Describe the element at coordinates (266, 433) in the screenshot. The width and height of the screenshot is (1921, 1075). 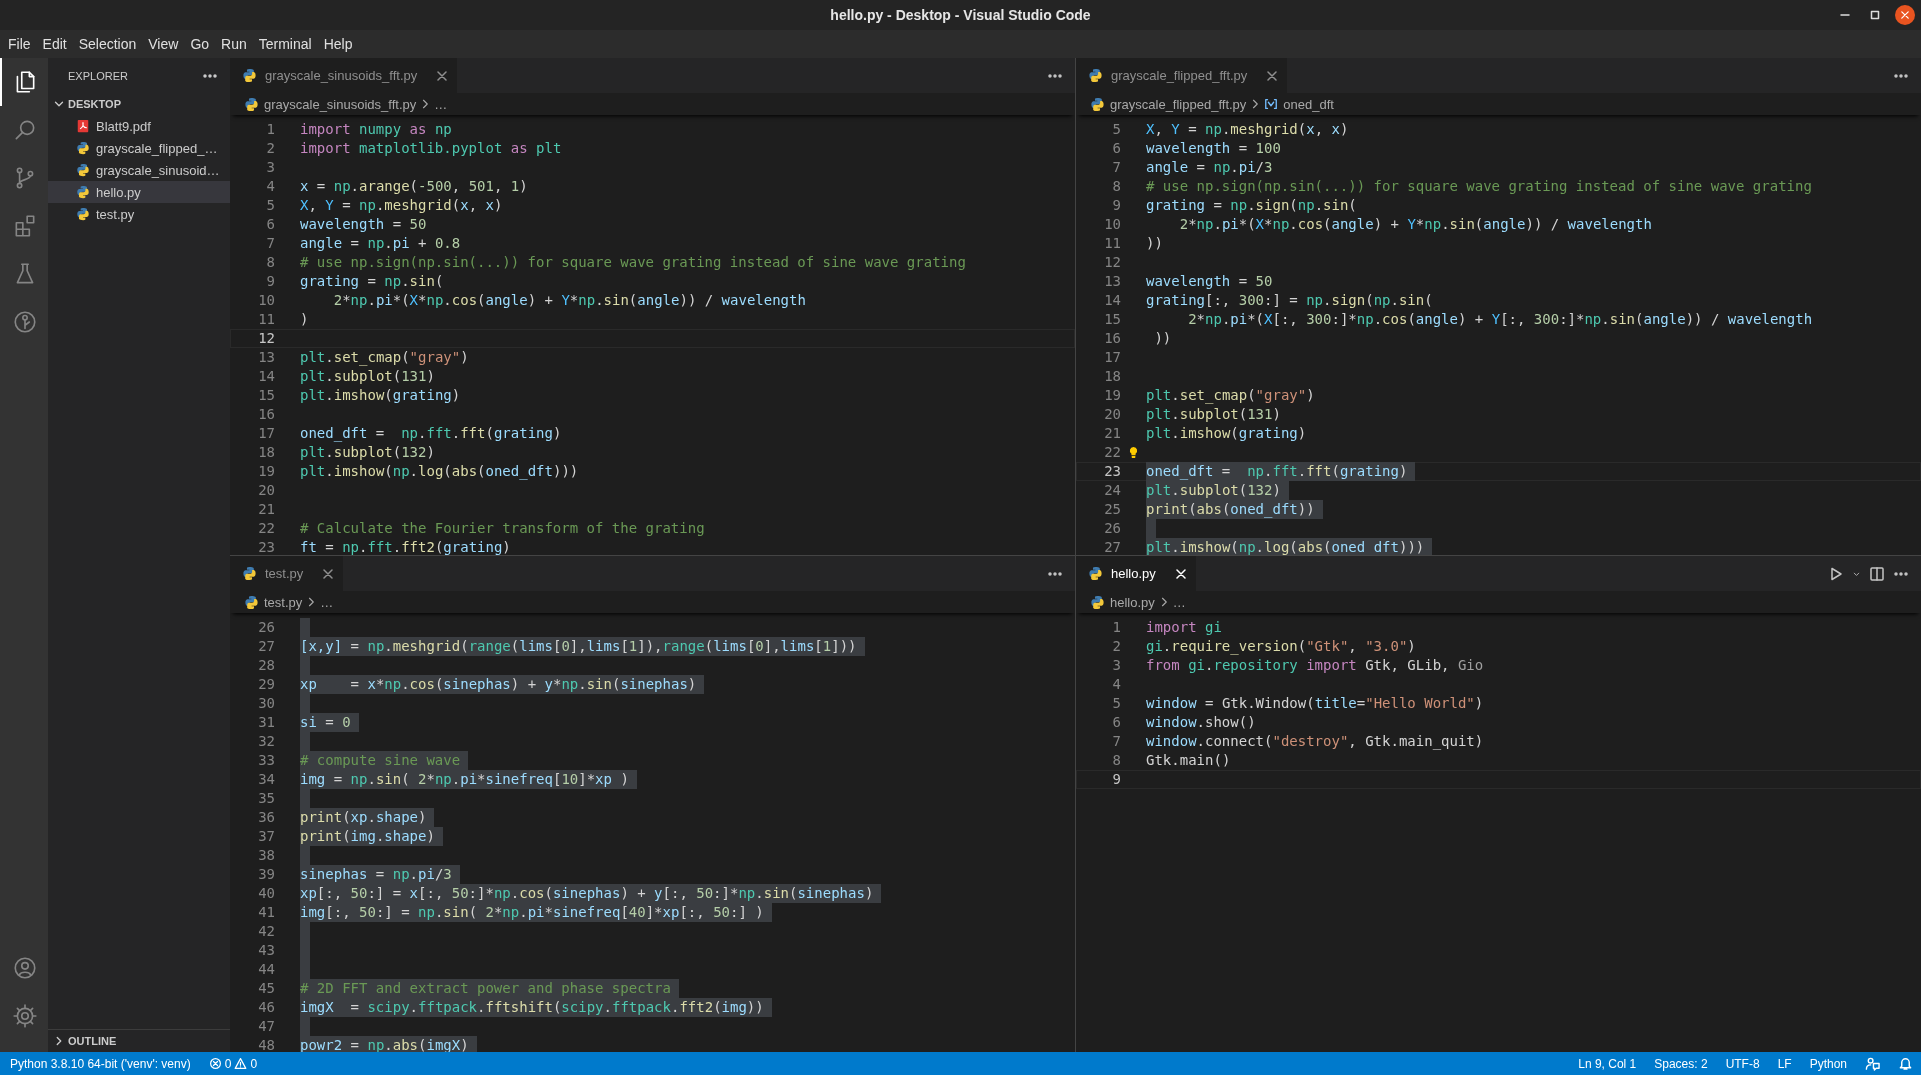
I see `line-number: 17` at that location.